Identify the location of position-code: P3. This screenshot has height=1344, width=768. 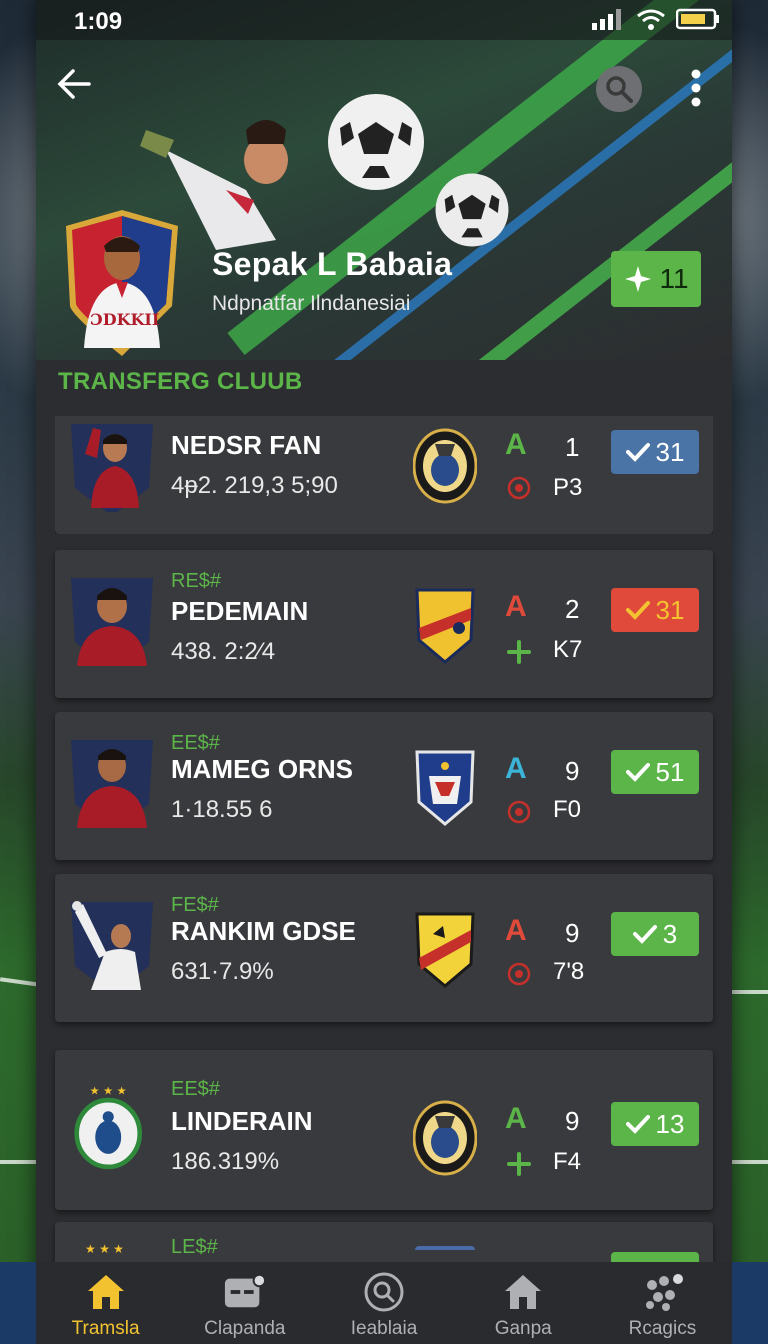
(568, 487).